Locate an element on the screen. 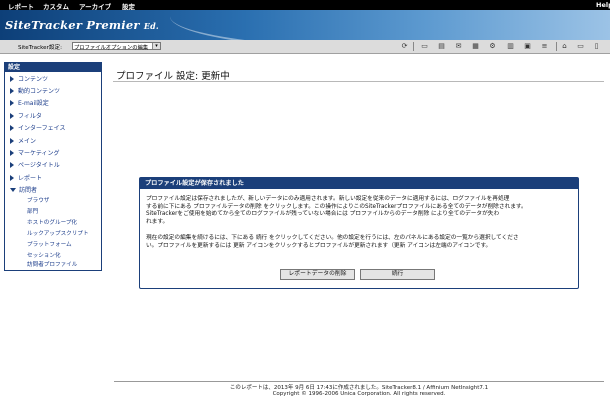 The image size is (610, 398). sidebar-subitem-browser: ブラウザ is located at coordinates (38, 200).